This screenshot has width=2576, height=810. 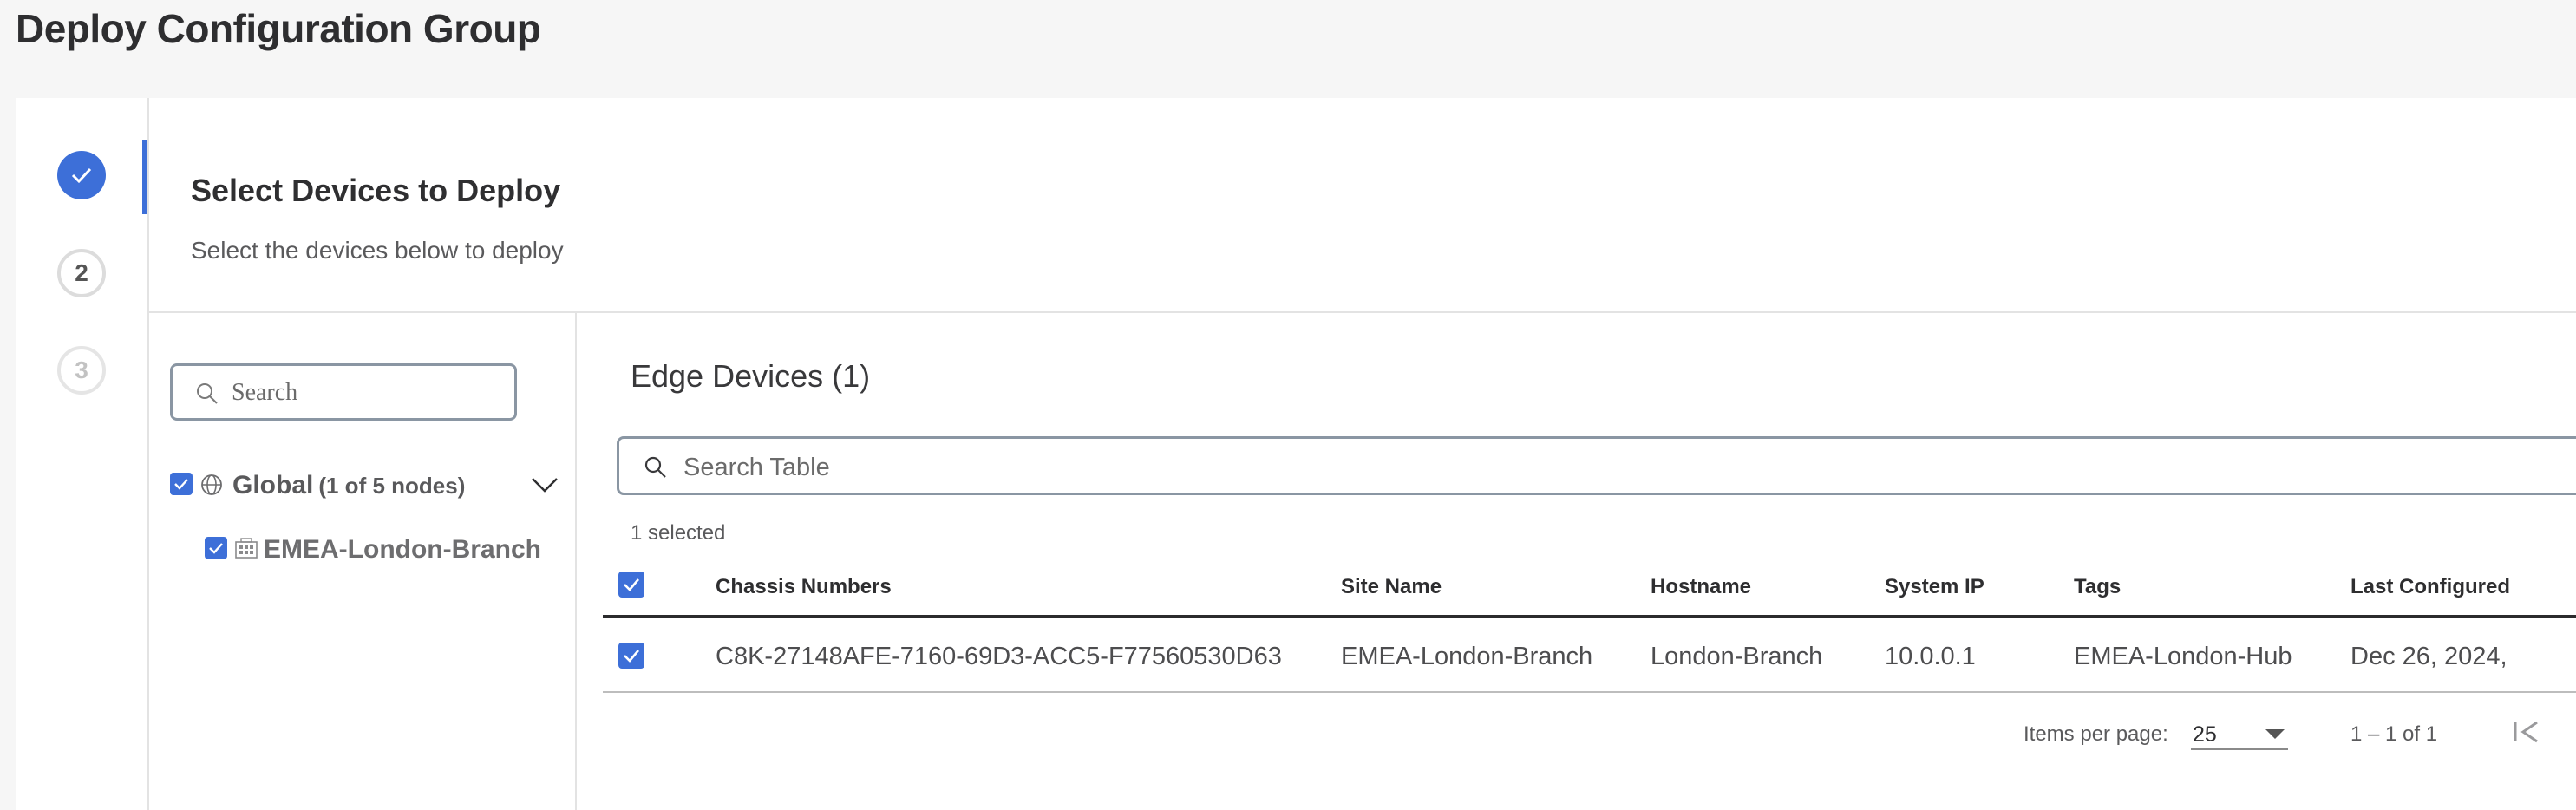 What do you see at coordinates (999, 656) in the screenshot?
I see `cell-chassis: C8K-27148AFE-7160-69D3-ACC5-F77560530D63` at bounding box center [999, 656].